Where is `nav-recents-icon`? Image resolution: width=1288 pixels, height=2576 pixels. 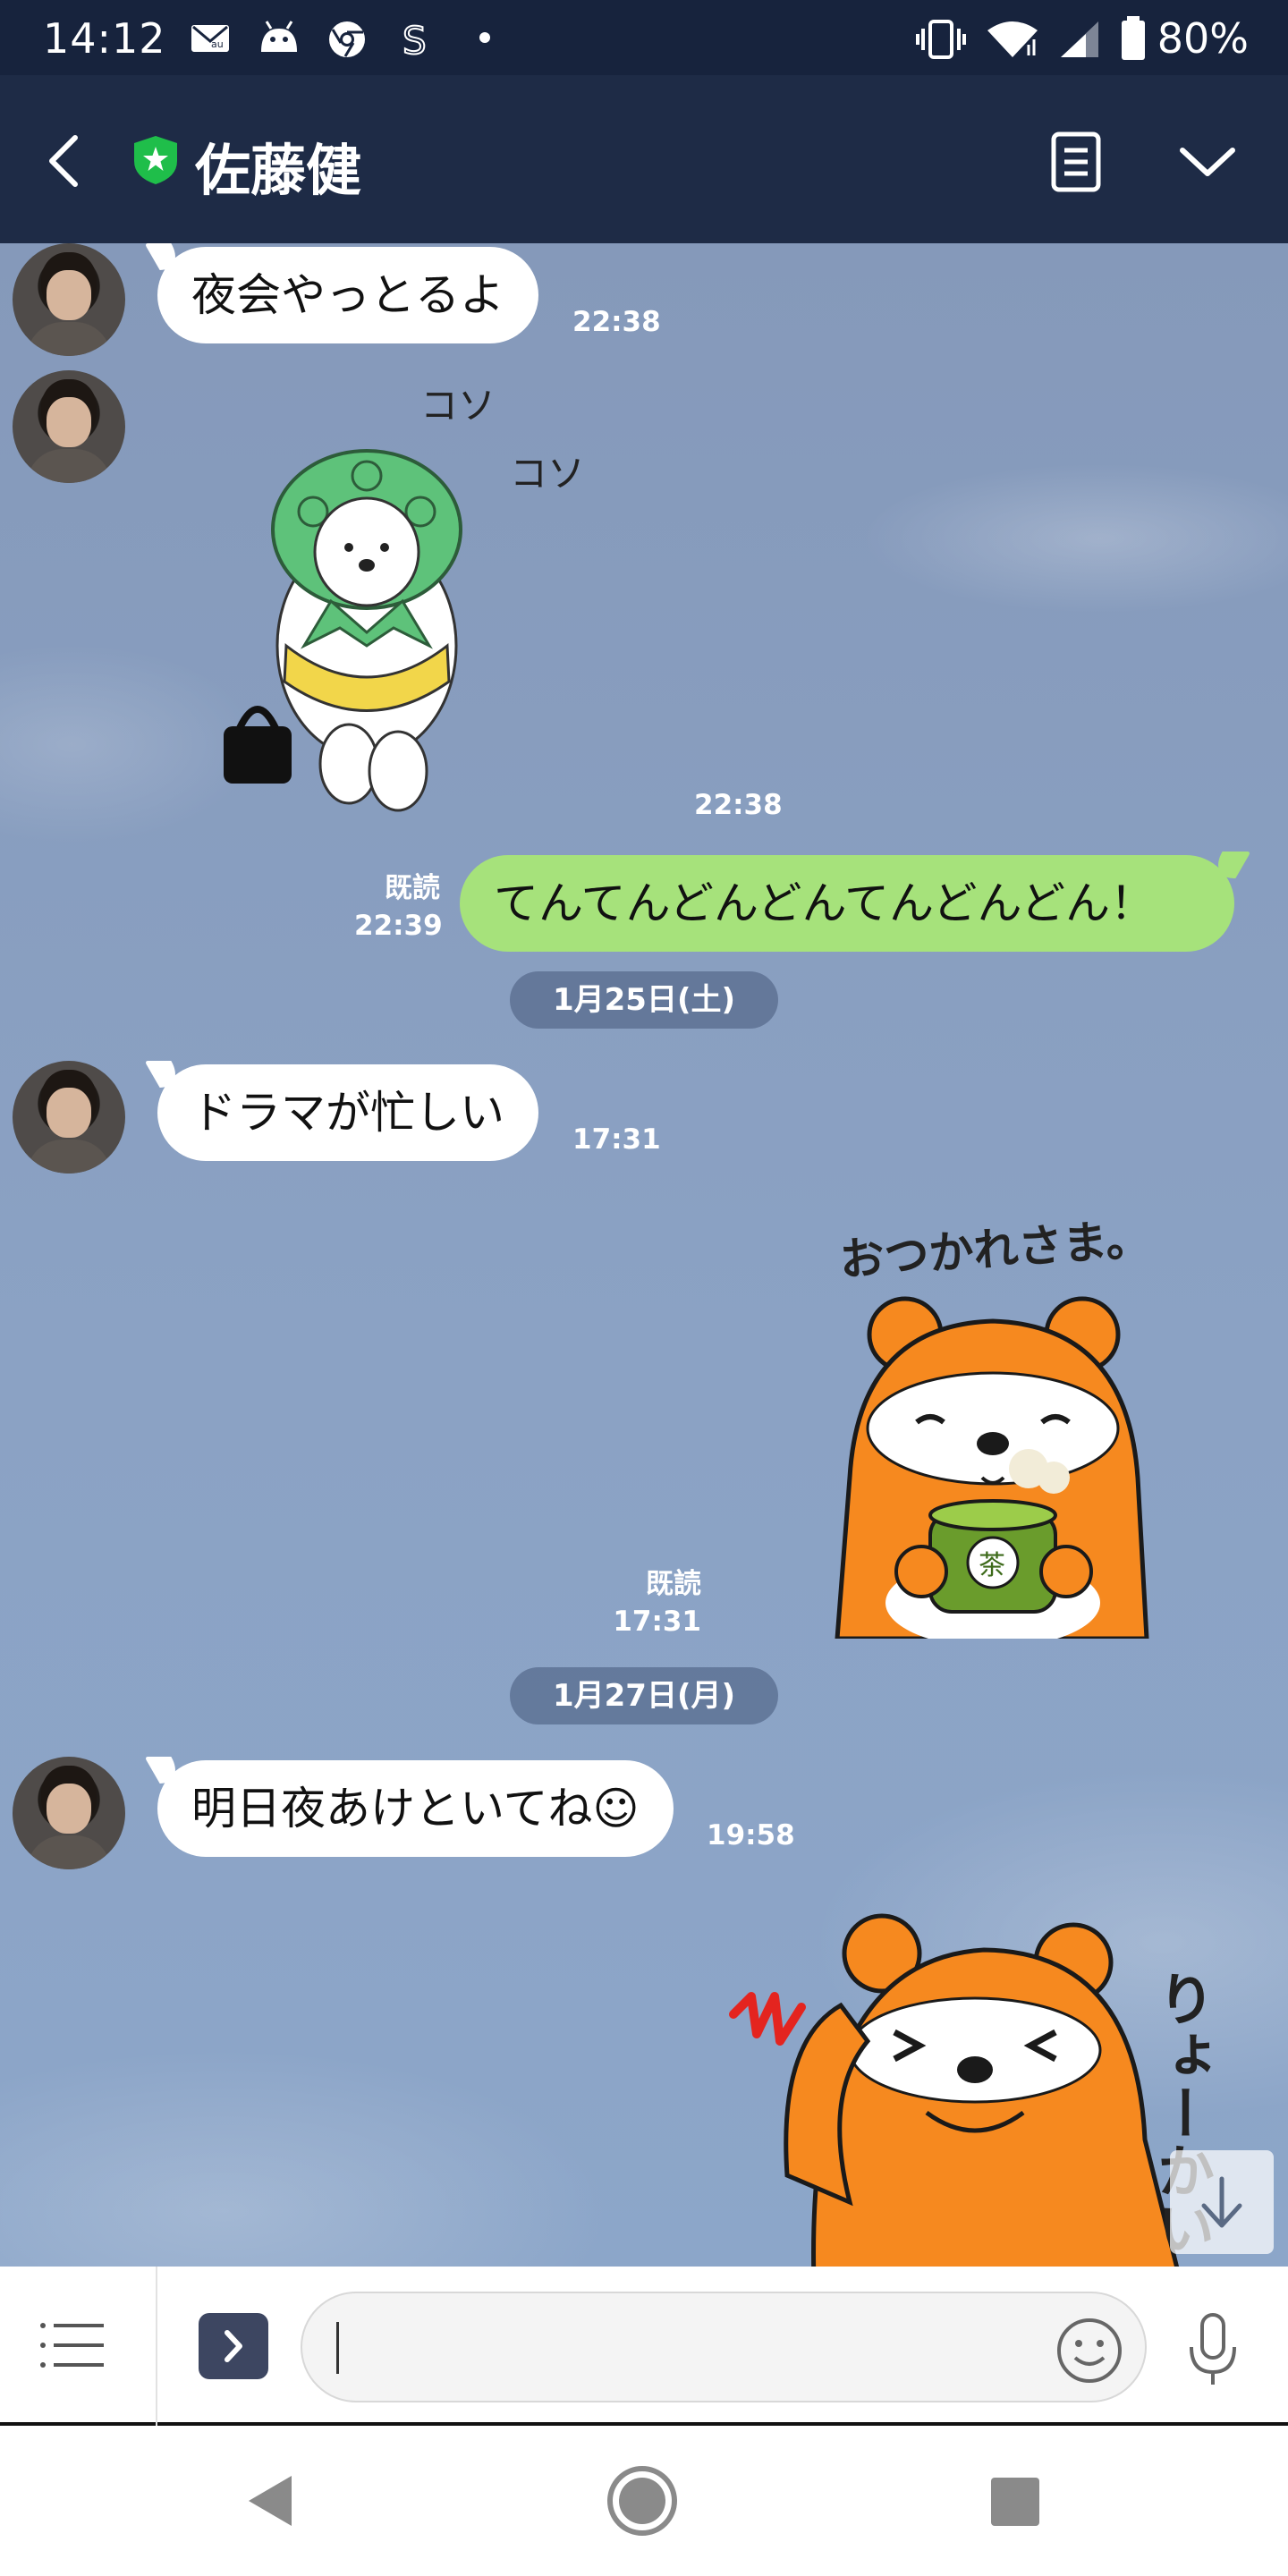 nav-recents-icon is located at coordinates (1015, 2502).